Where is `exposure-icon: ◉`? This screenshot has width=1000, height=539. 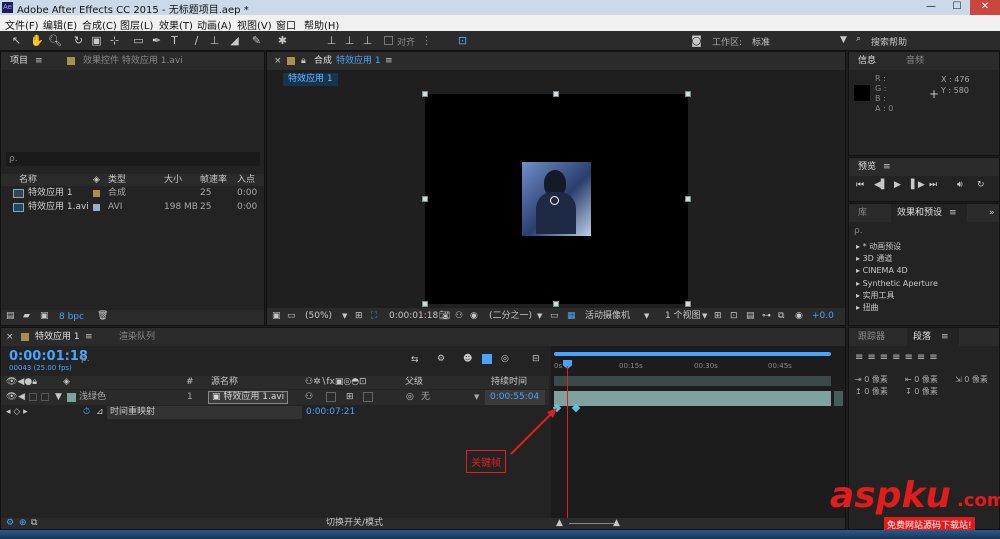
exposure-icon: ◉ is located at coordinates (799, 316).